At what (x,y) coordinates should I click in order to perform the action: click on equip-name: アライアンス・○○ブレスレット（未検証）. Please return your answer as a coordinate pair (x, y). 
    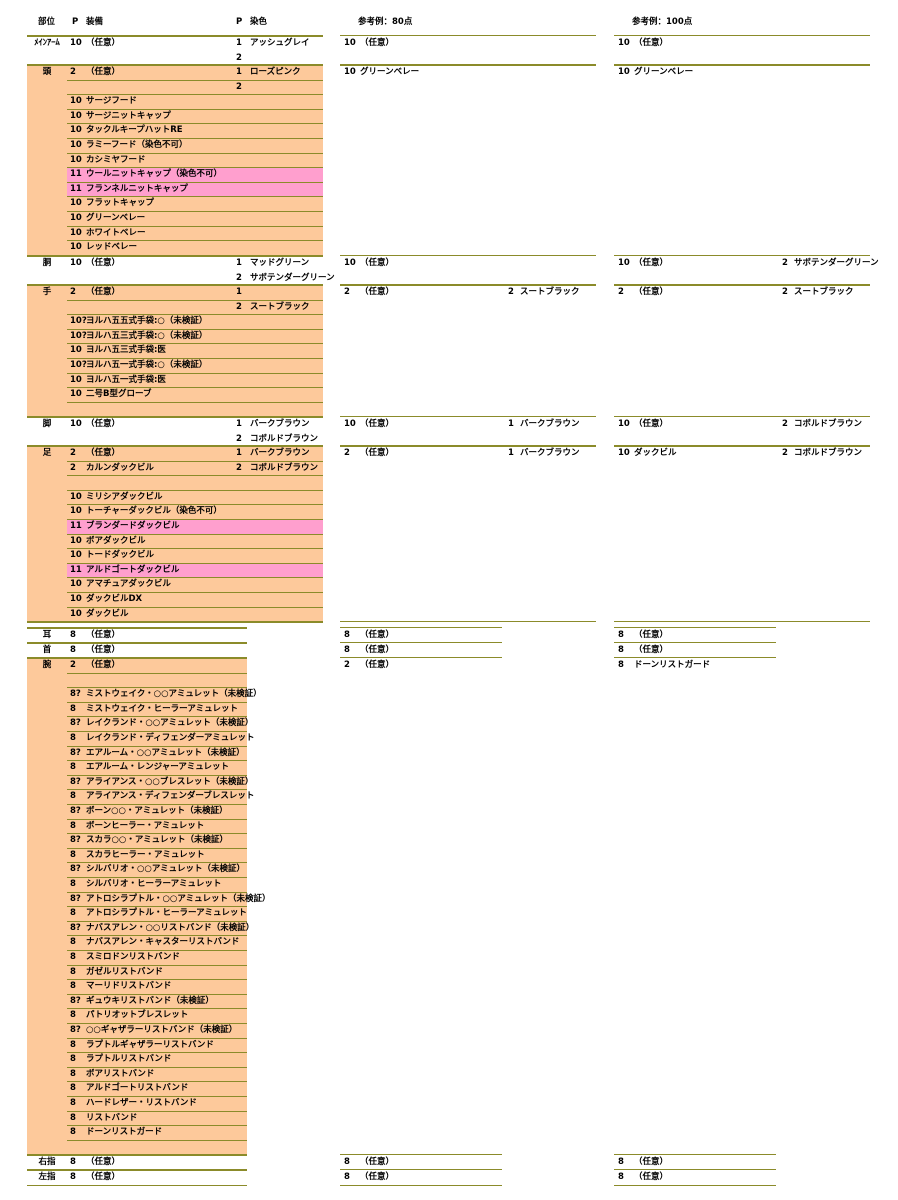
    Looking at the image, I should click on (170, 781).